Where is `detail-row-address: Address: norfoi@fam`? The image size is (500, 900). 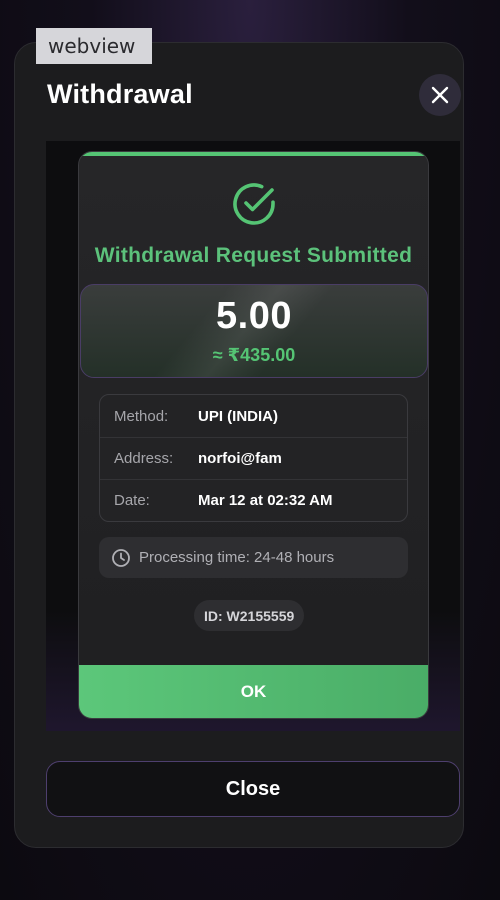 detail-row-address: Address: norfoi@fam is located at coordinates (253, 458).